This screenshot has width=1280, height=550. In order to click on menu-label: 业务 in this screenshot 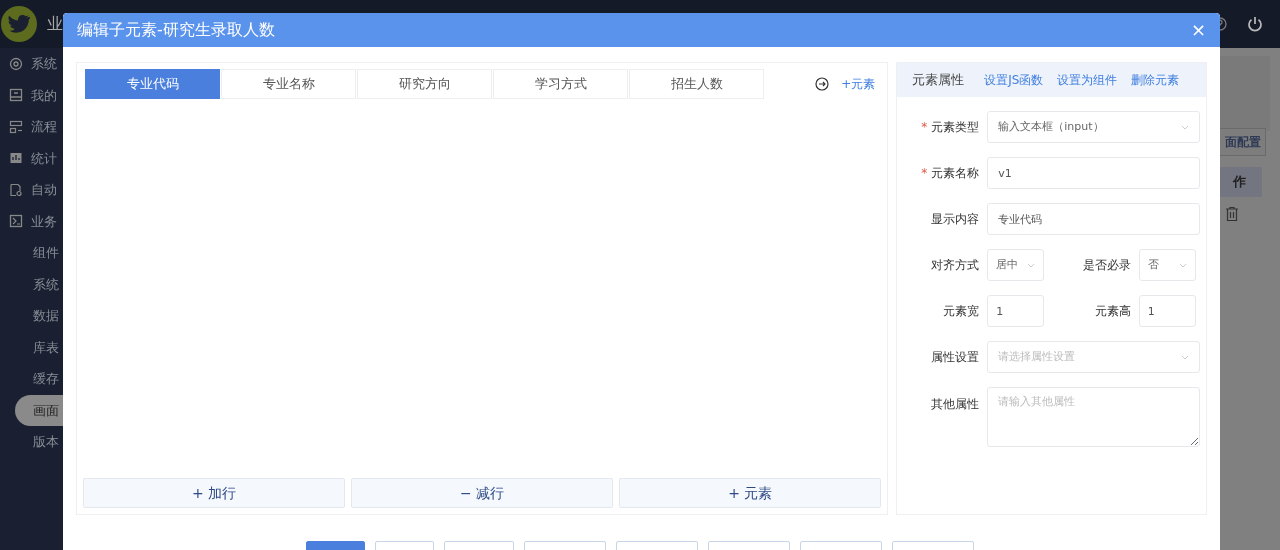, I will do `click(44, 221)`.